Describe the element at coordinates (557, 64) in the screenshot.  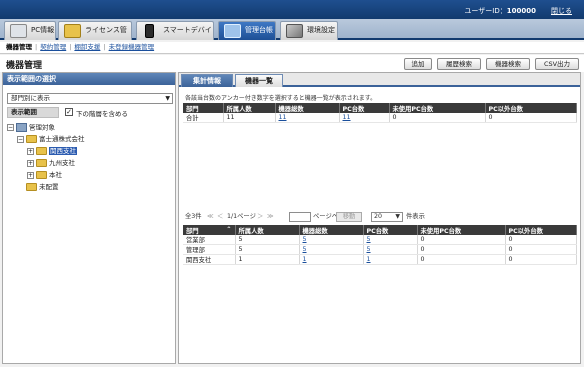
I see `csv-export-button: CSV出力` at that location.